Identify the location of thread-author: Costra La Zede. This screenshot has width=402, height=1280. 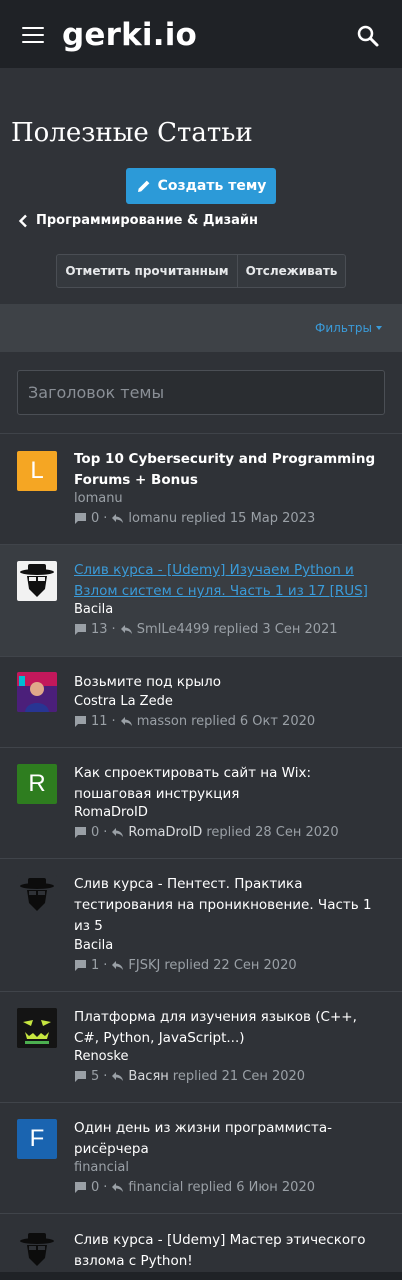
(123, 701).